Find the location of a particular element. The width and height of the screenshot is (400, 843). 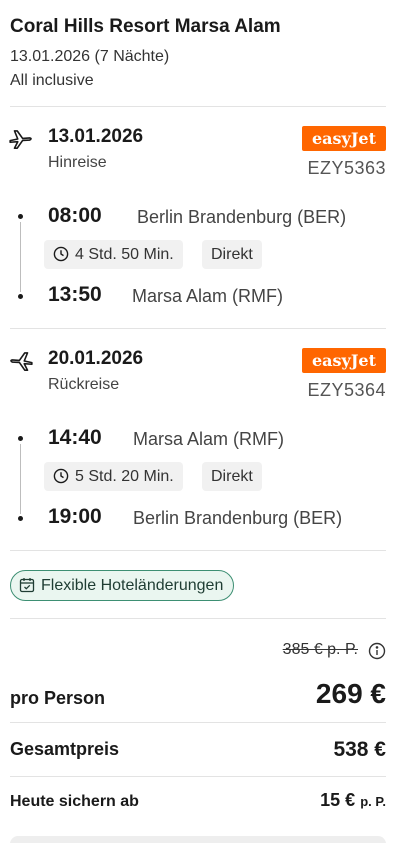

deposit-unit: p. P. is located at coordinates (373, 801).